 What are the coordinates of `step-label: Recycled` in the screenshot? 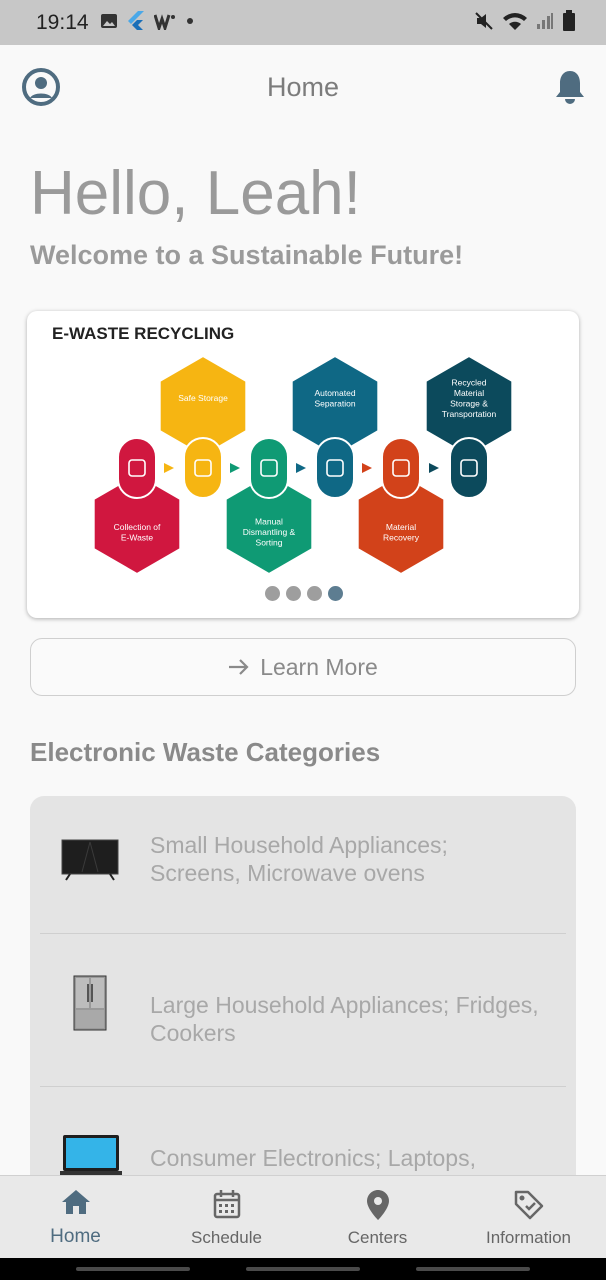 It's located at (469, 382).